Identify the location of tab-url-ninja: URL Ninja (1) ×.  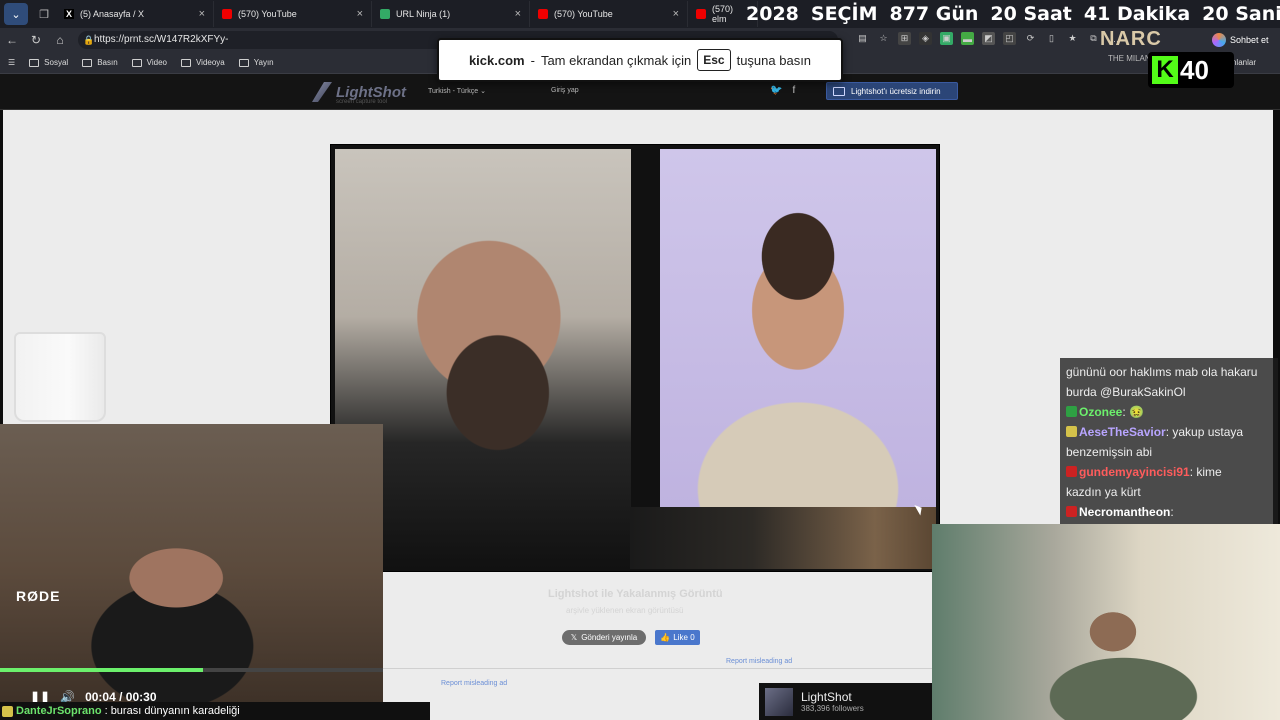
(451, 14).